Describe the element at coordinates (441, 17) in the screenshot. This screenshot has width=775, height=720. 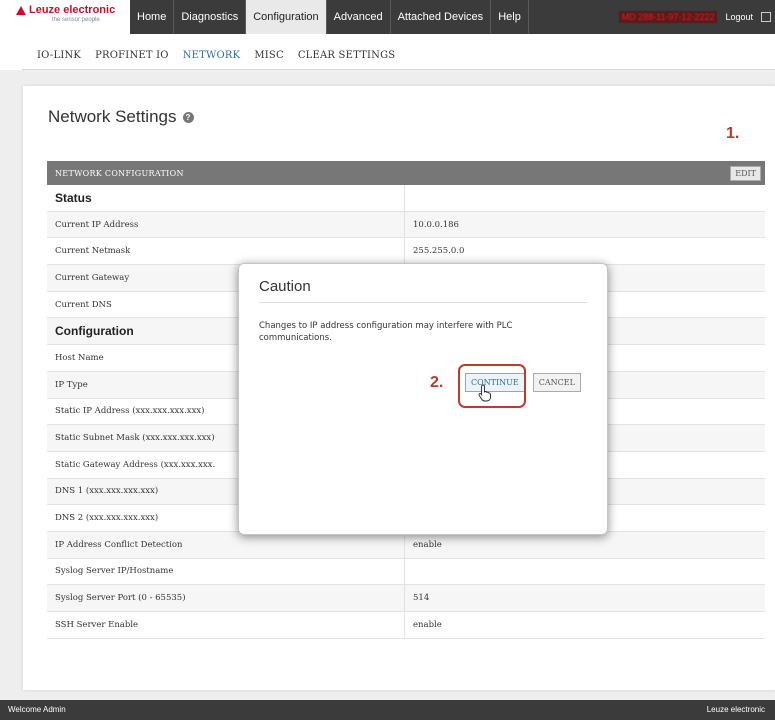
I see `tab-attached-devices: Attached Devices` at that location.